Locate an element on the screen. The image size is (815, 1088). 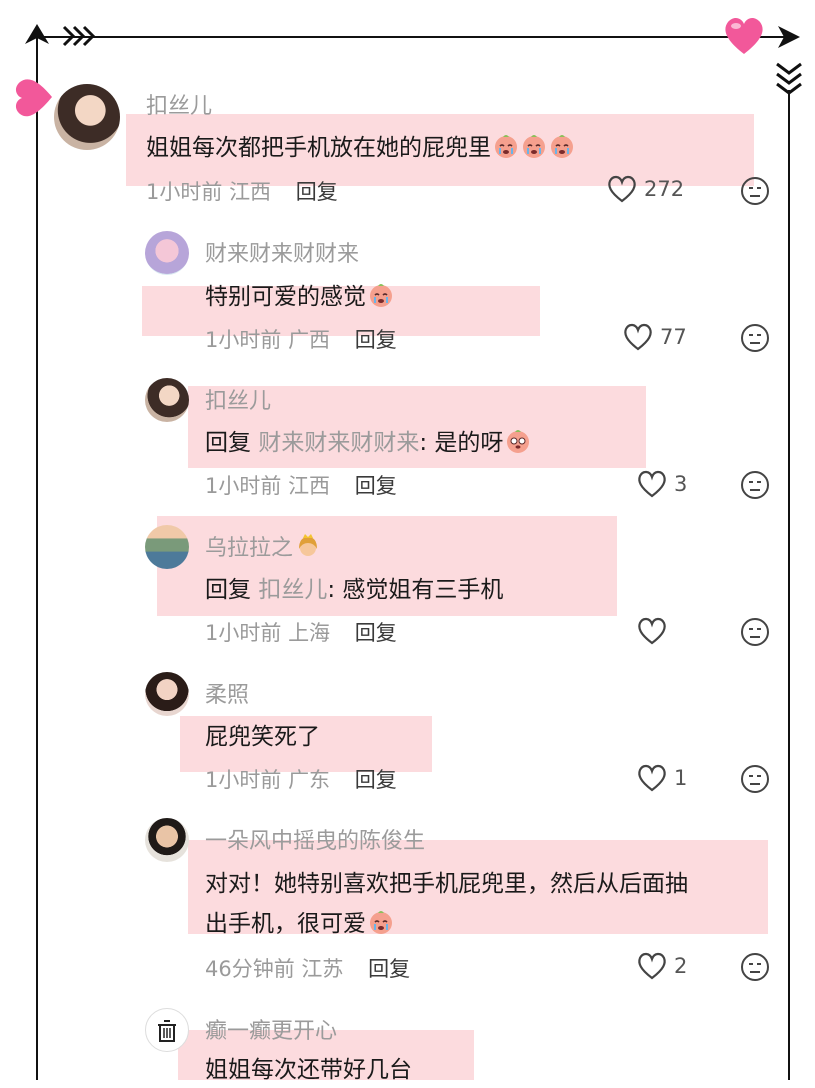
commenter-name: 癫一癫更开心 is located at coordinates (271, 1029).